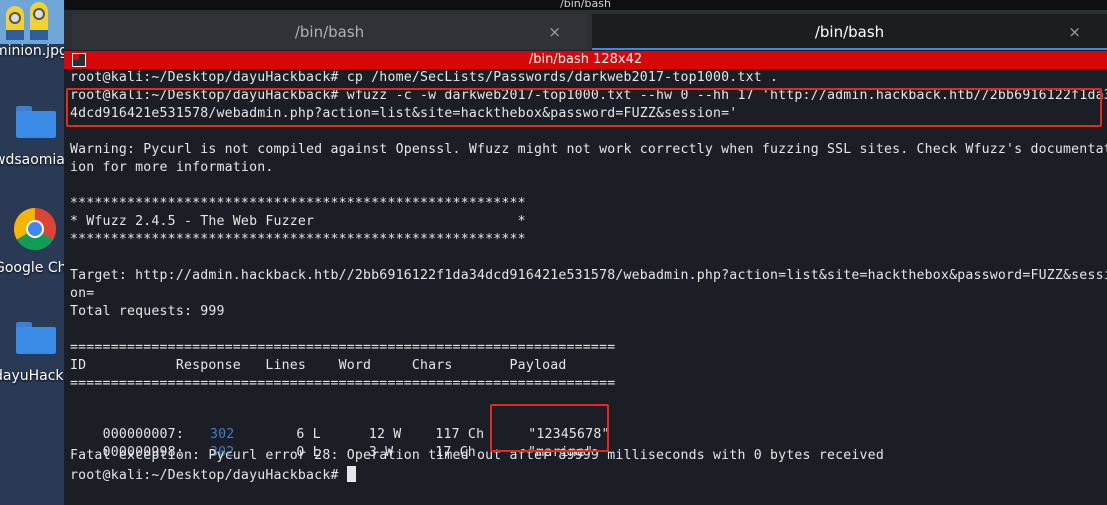 The height and width of the screenshot is (505, 1107). Describe the element at coordinates (318, 365) in the screenshot. I see `results-header: ID Response Lines Word Chars Payload` at that location.